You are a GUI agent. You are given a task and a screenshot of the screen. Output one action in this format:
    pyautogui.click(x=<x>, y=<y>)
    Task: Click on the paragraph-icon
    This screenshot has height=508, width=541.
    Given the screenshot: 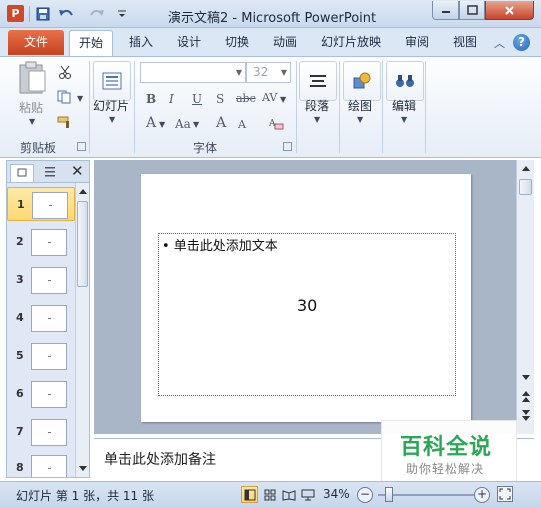 What is the action you would take?
    pyautogui.click(x=318, y=81)
    